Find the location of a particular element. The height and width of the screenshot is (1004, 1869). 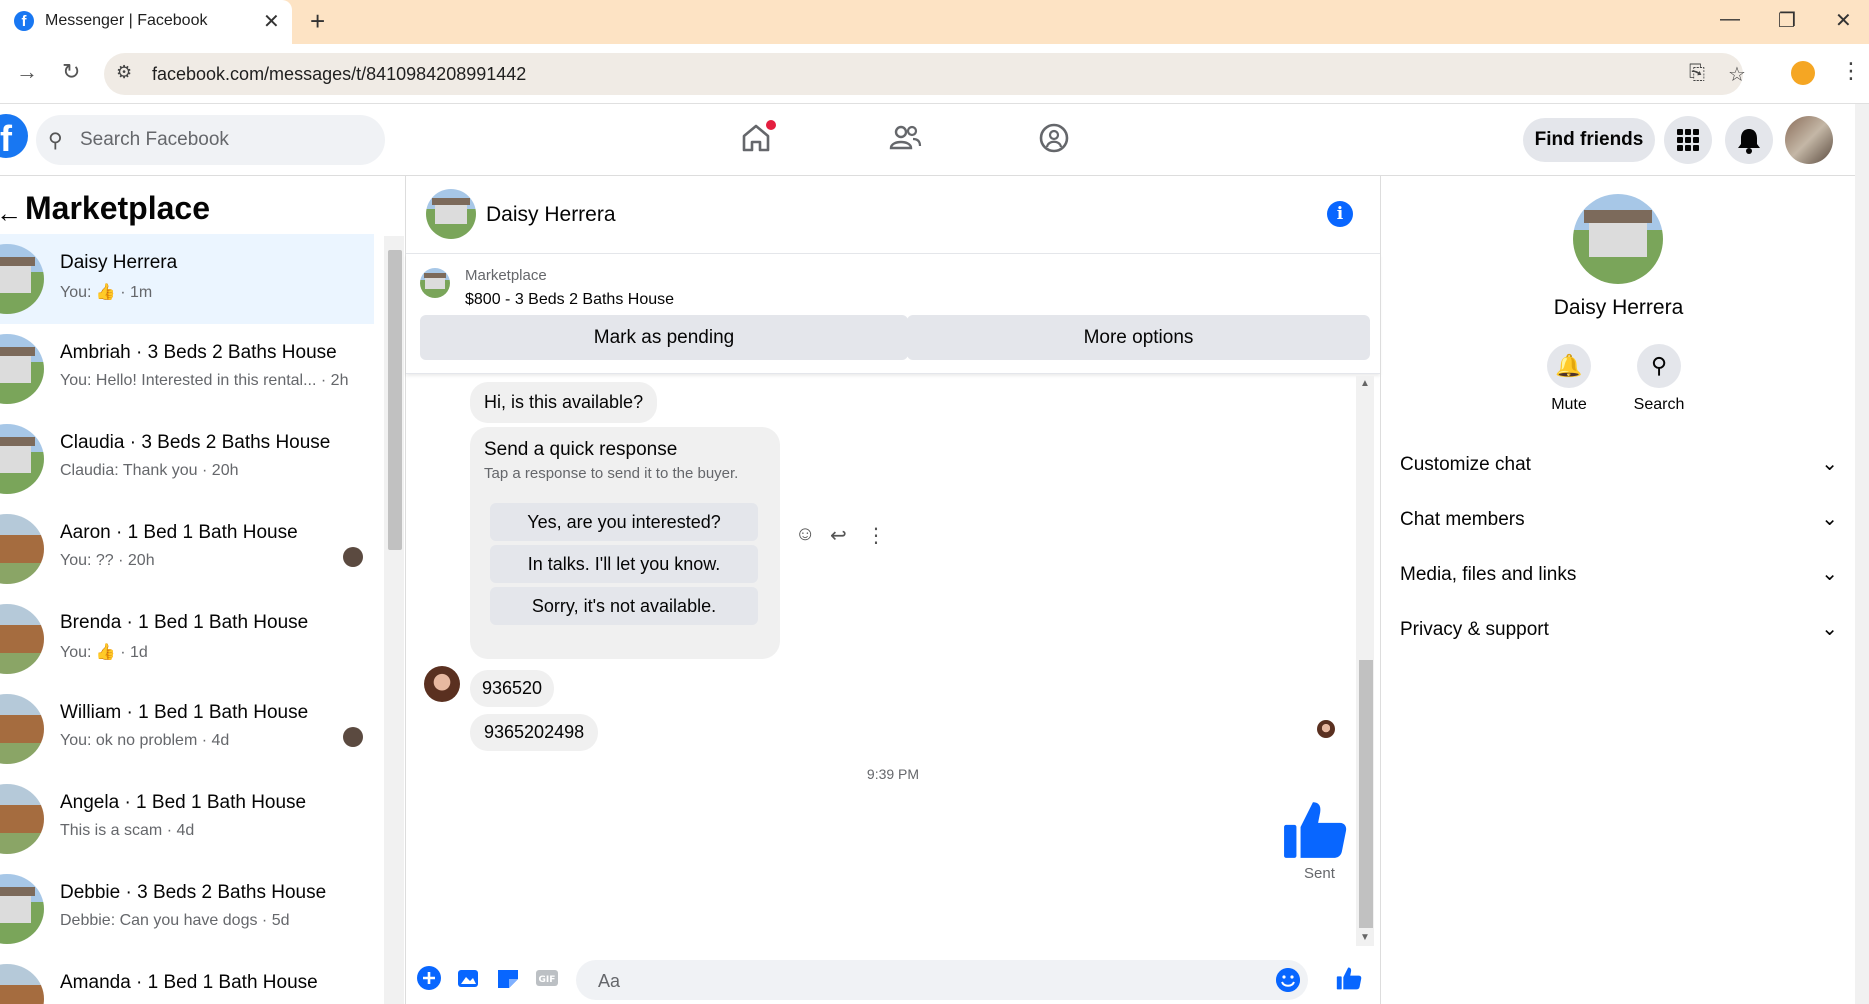

contact-avatar is located at coordinates (451, 214).